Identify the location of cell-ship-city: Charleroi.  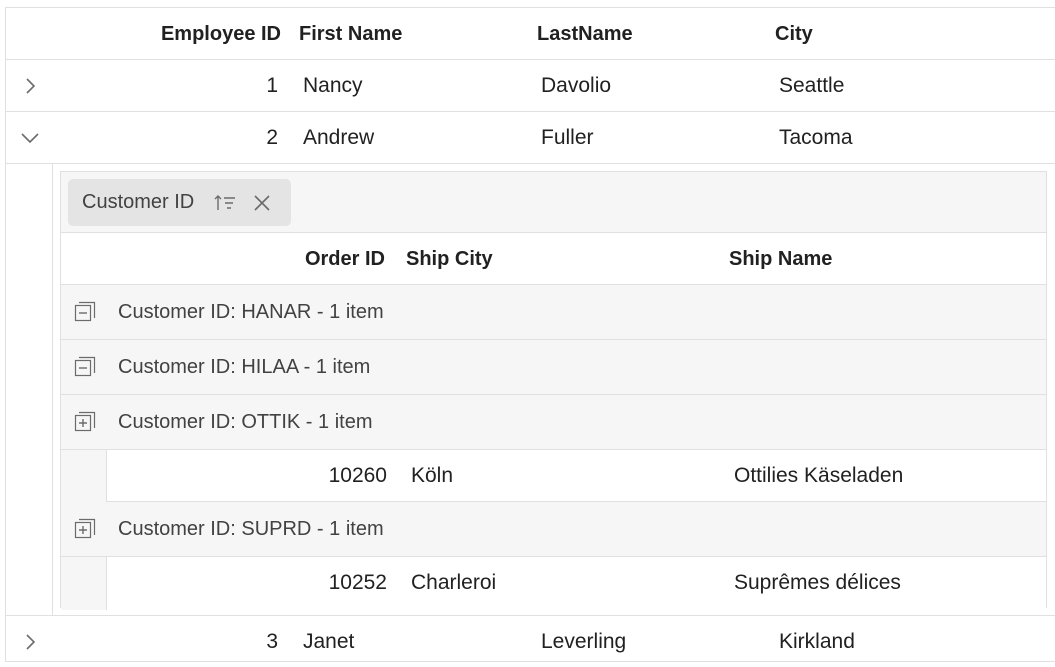
(454, 582).